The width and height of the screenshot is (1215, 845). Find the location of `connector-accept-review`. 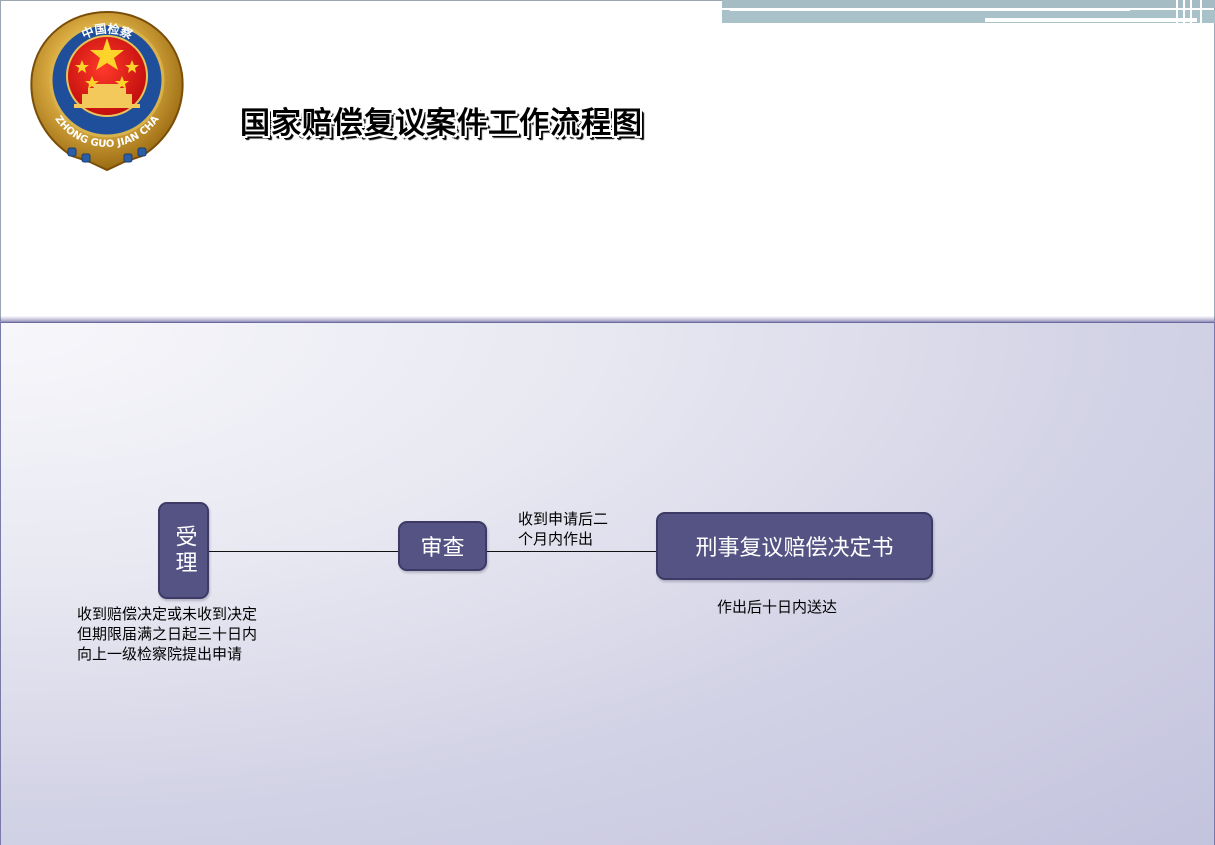

connector-accept-review is located at coordinates (303, 551).